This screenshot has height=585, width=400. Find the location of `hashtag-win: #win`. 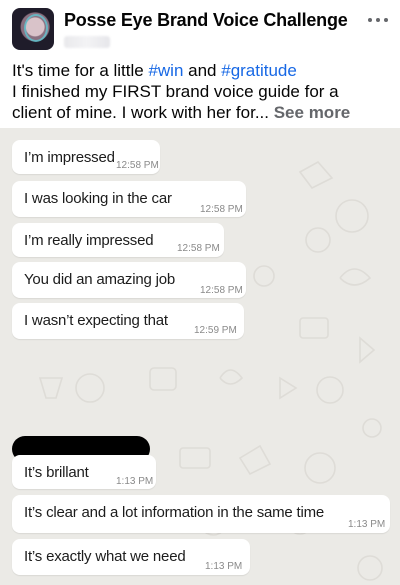

hashtag-win: #win is located at coordinates (165, 70).